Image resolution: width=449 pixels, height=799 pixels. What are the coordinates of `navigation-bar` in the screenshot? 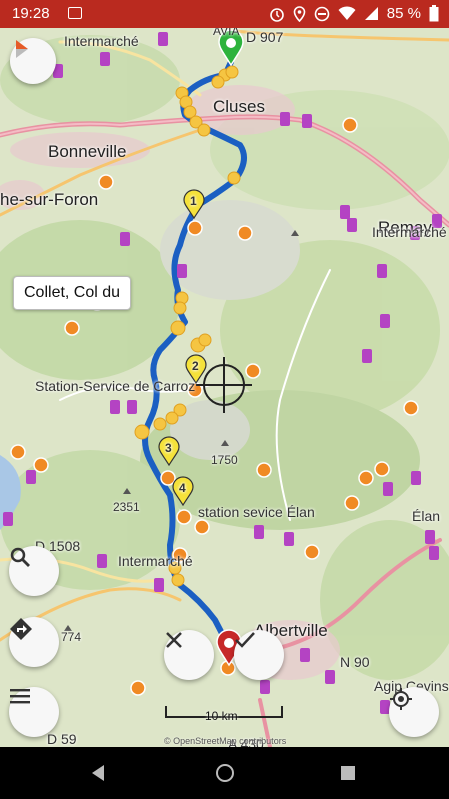 It's located at (224, 773).